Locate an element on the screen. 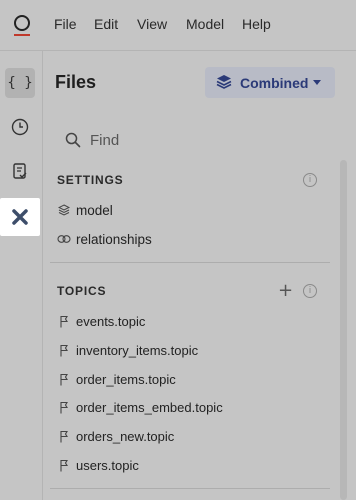 This screenshot has width=356, height=500. topic-item-label: events.topic is located at coordinates (111, 321).